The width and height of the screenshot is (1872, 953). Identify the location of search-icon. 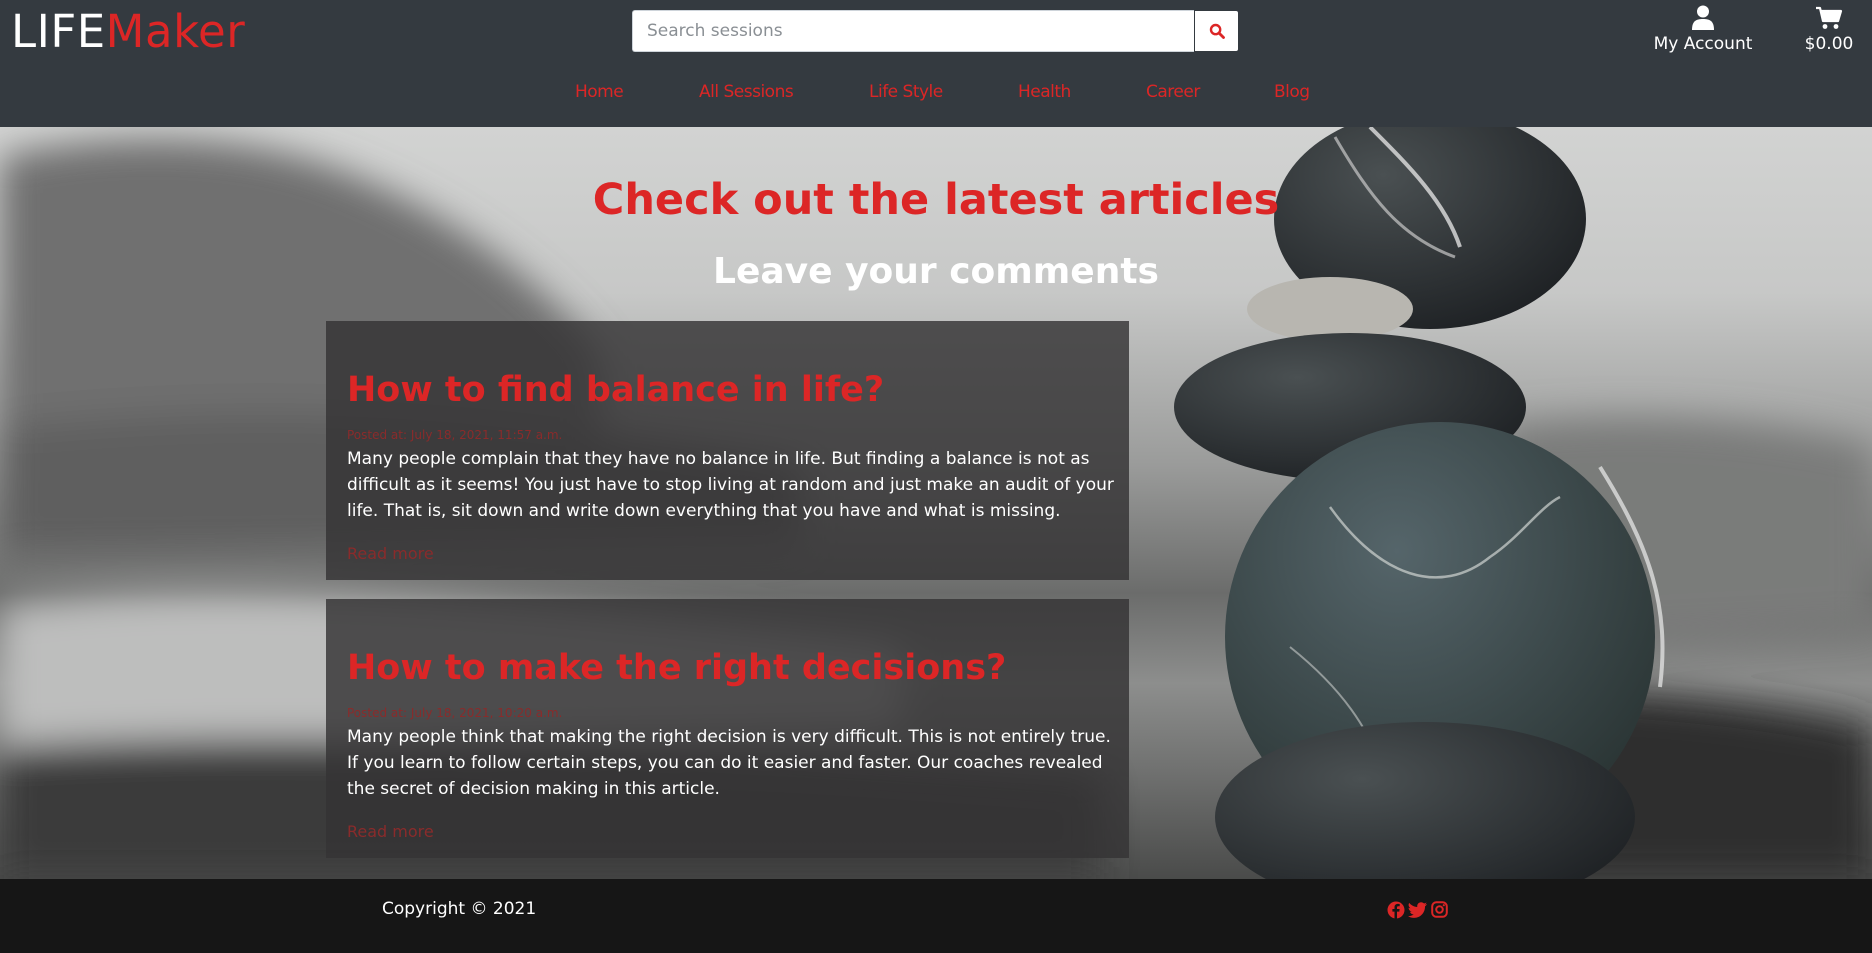
(1217, 31).